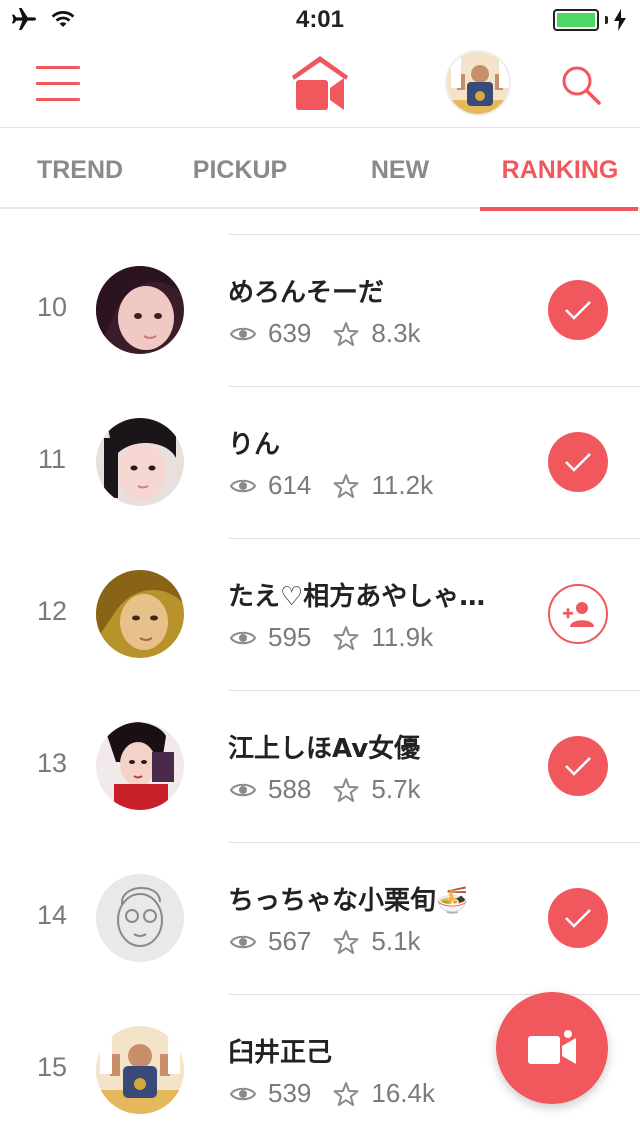  What do you see at coordinates (396, 333) in the screenshot?
I see `star-count: 8.3k` at bounding box center [396, 333].